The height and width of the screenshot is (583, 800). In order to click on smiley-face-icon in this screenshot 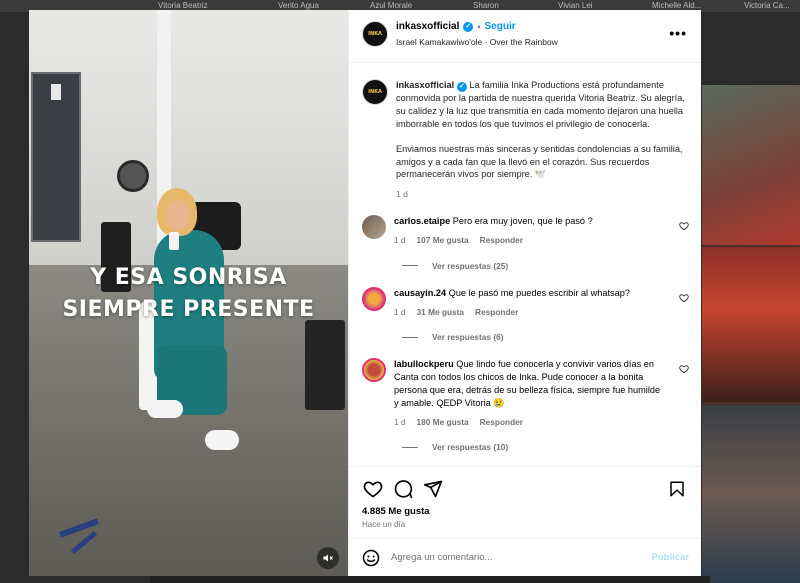, I will do `click(371, 557)`.